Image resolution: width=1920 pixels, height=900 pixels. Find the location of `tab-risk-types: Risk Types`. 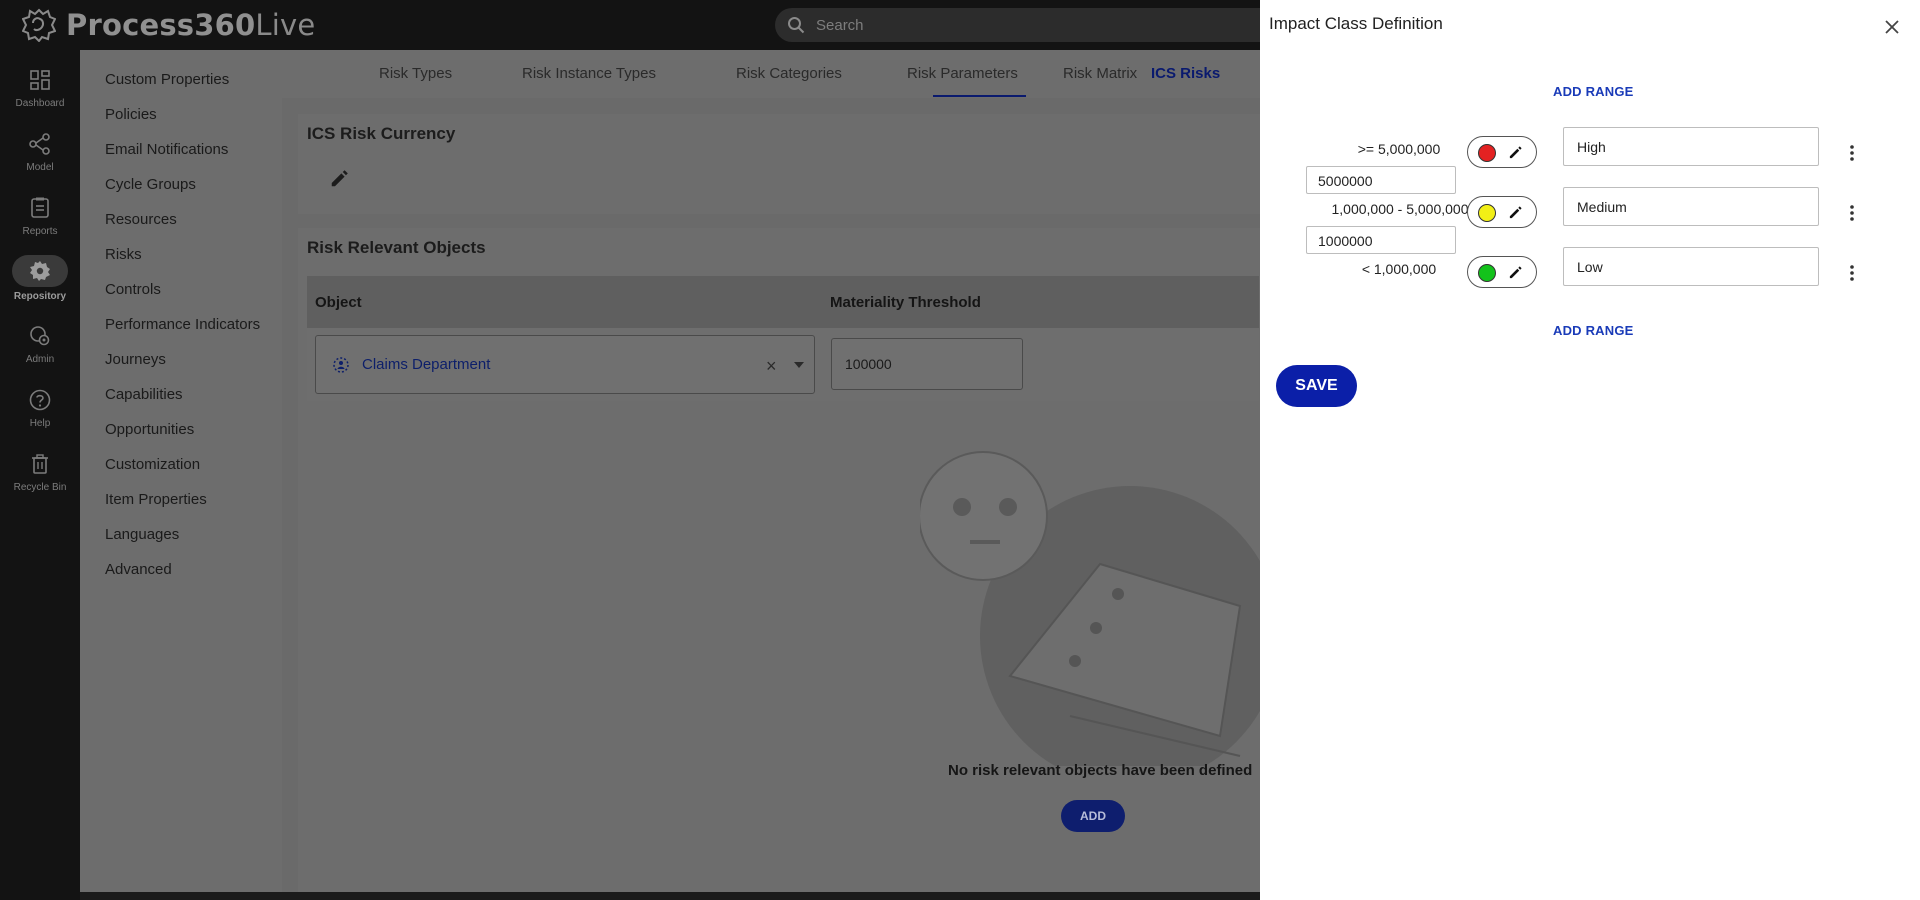

tab-risk-types: Risk Types is located at coordinates (415, 73).